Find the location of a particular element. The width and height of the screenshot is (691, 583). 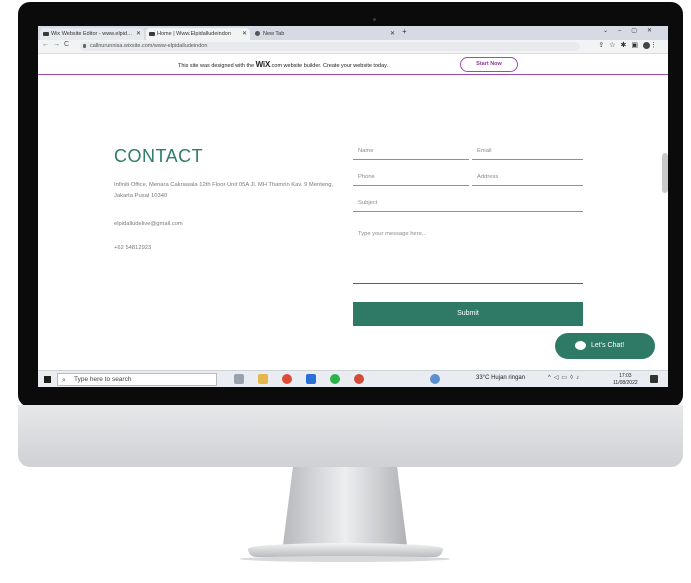

taskbar-clock: 17:03 11/08/2022 is located at coordinates (625, 379).